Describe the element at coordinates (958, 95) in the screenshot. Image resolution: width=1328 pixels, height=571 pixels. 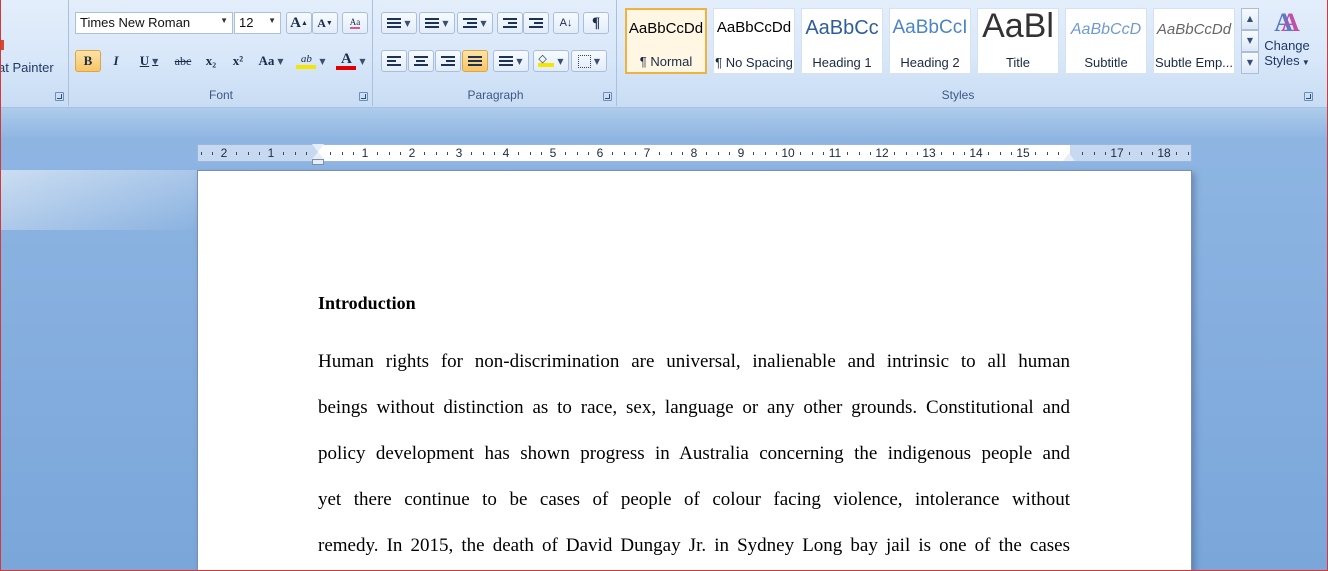
I see `styles-group-label: Styles` at that location.